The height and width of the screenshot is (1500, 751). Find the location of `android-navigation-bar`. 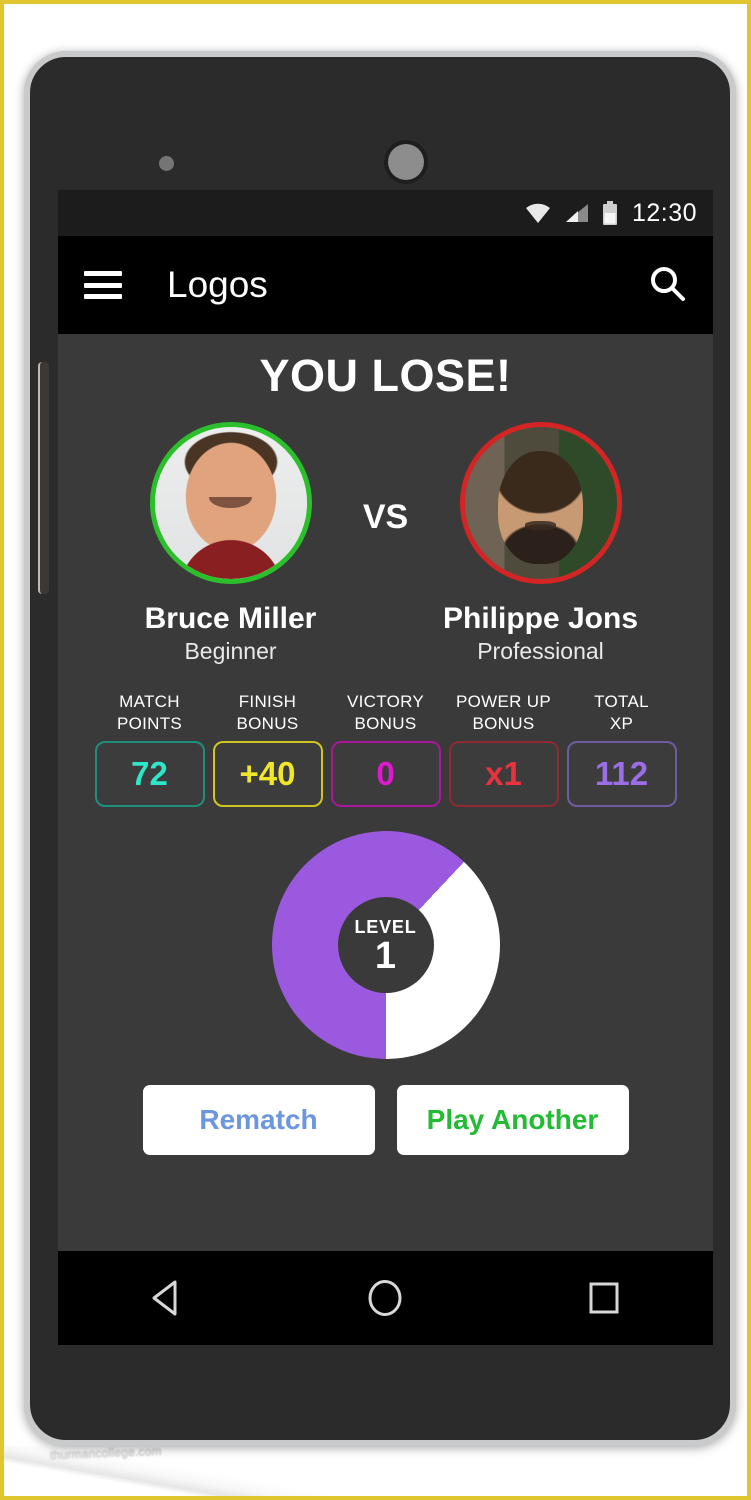

android-navigation-bar is located at coordinates (385, 1298).